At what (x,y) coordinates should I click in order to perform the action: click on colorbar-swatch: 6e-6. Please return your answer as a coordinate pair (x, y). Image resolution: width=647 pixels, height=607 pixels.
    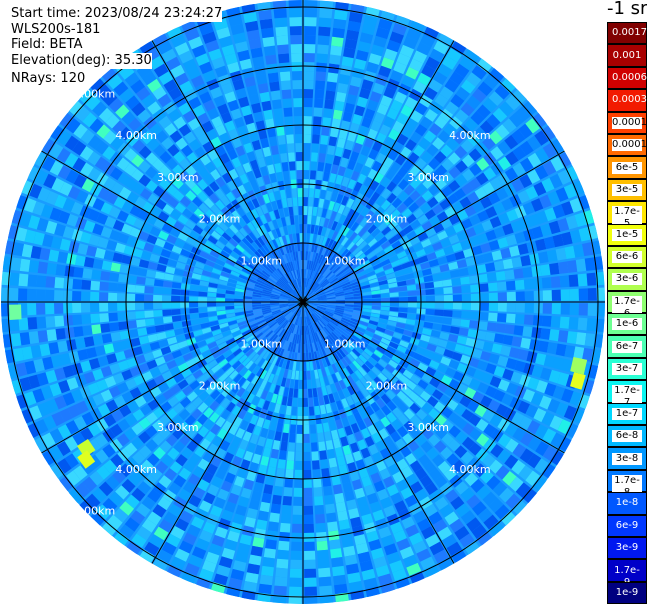
    Looking at the image, I should click on (627, 257).